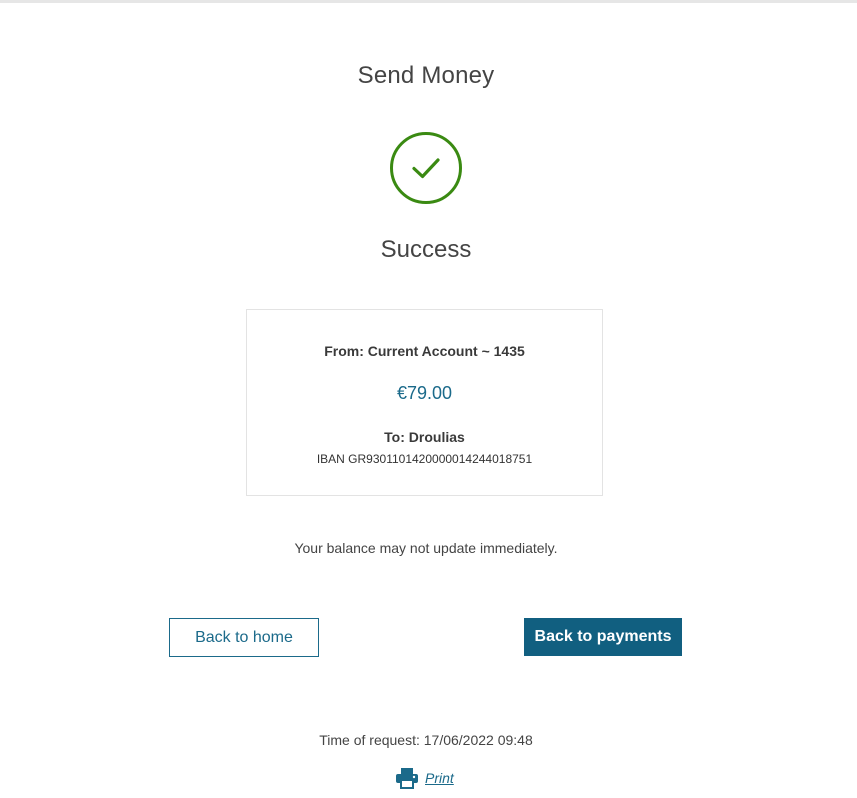 The image size is (857, 798). What do you see at coordinates (426, 75) in the screenshot?
I see `page-title: Send Money` at bounding box center [426, 75].